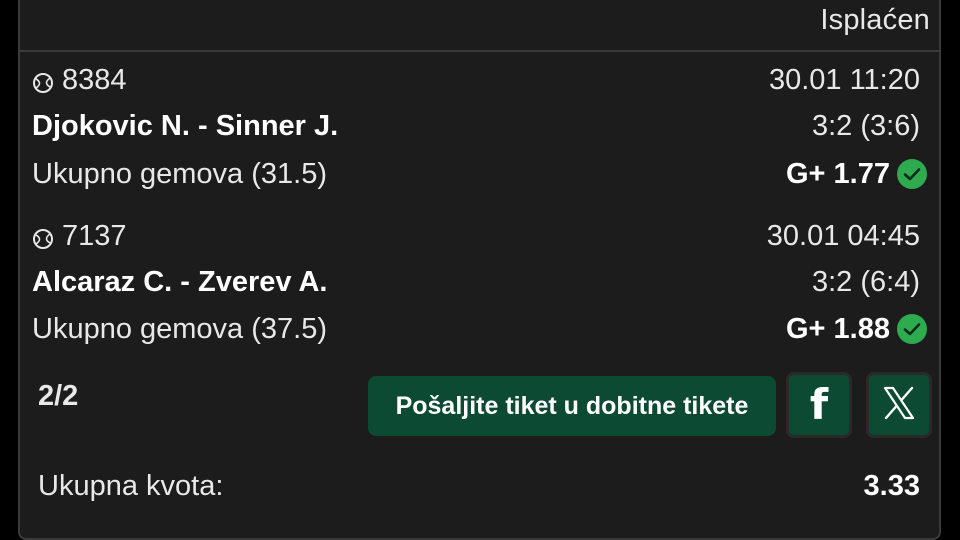  What do you see at coordinates (94, 79) in the screenshot?
I see `match-id: 8384` at bounding box center [94, 79].